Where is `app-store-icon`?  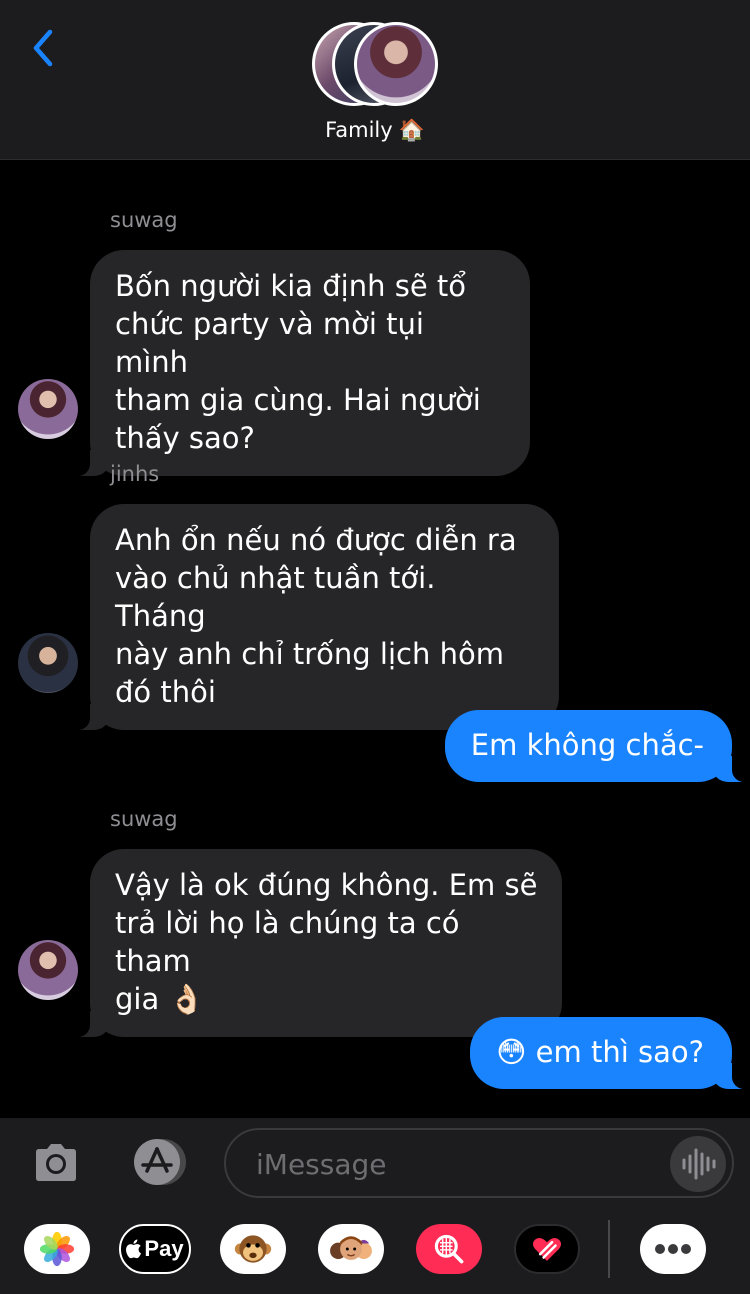 app-store-icon is located at coordinates (159, 1162).